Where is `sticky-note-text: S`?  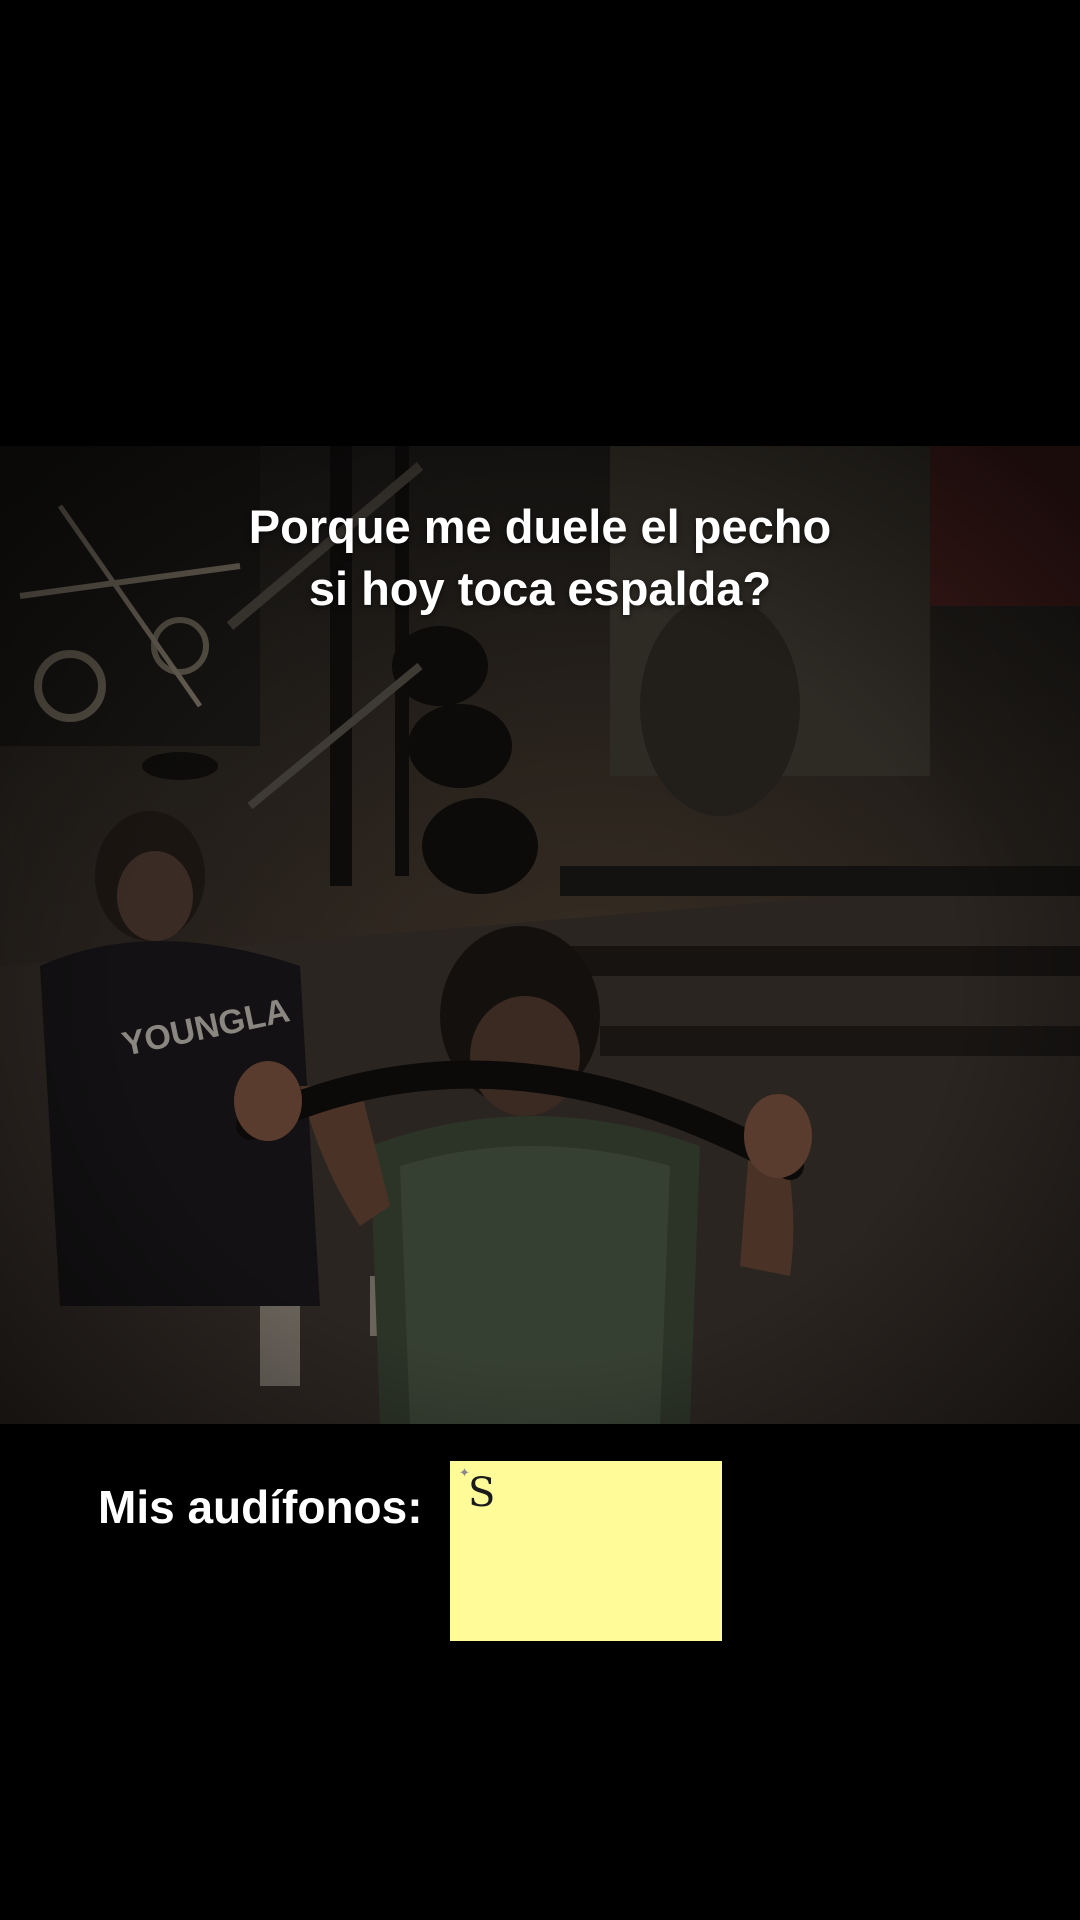 sticky-note-text: S is located at coordinates (482, 1493).